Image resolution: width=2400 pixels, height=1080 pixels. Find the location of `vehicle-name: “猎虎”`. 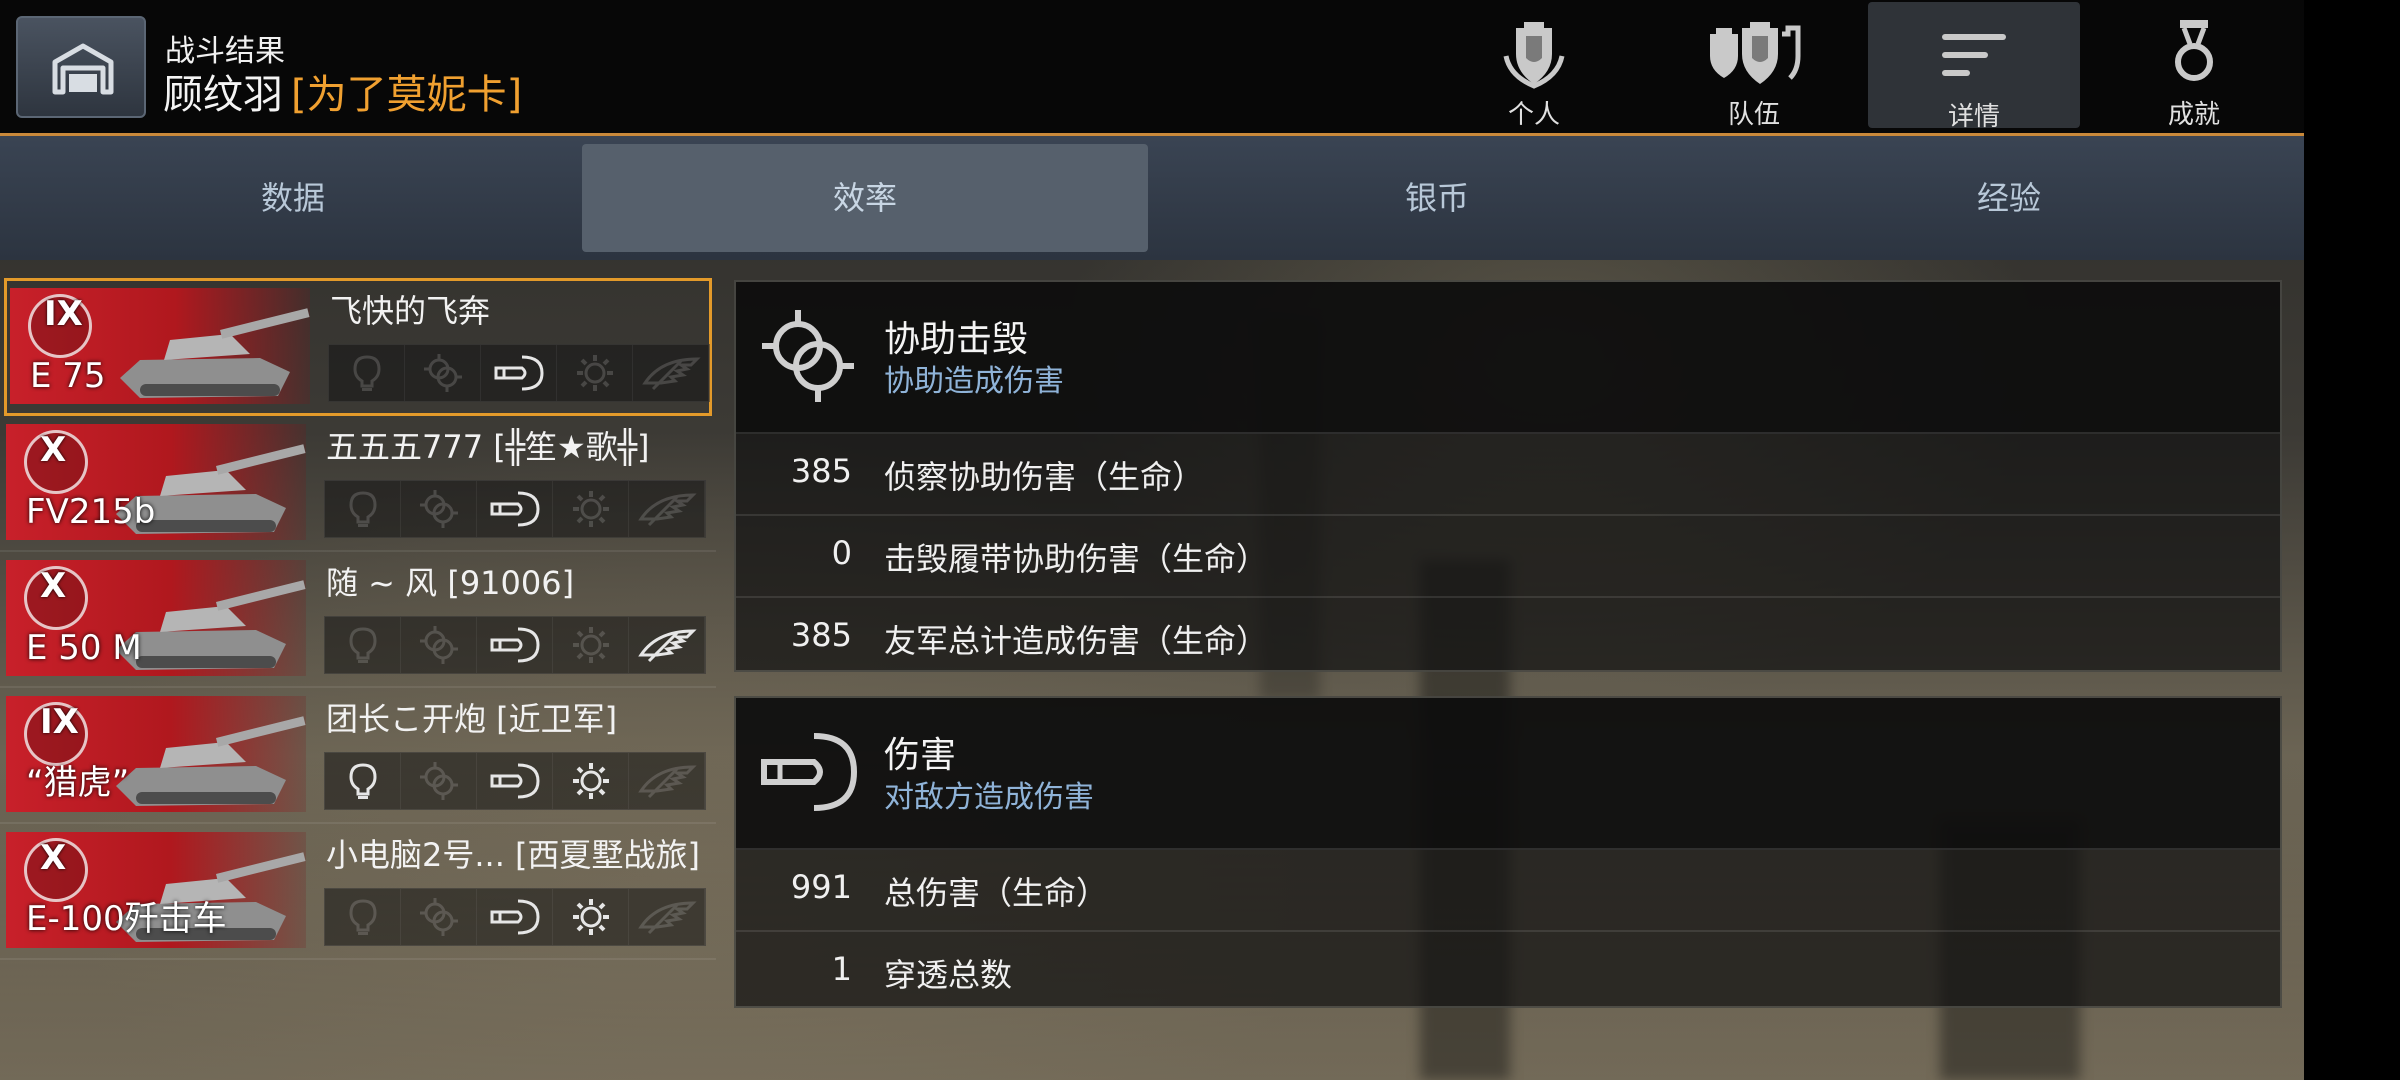

vehicle-name: “猎虎” is located at coordinates (78, 783).